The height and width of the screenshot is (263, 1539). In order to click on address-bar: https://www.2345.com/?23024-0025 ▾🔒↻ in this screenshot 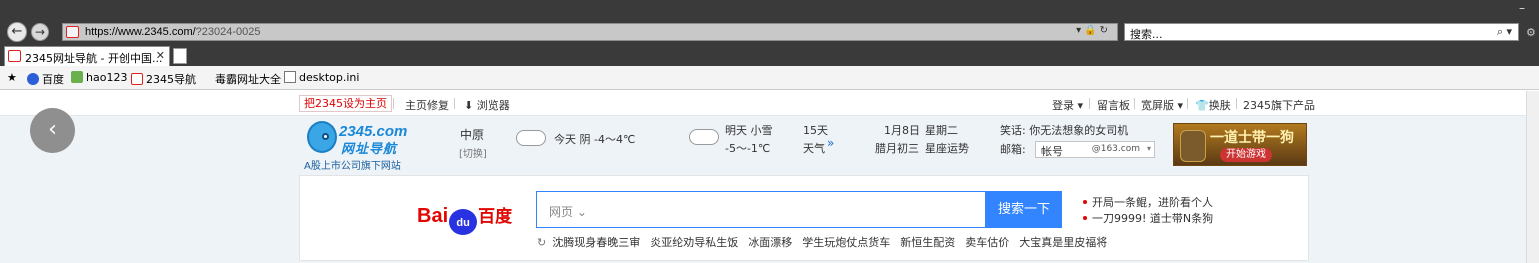, I will do `click(590, 32)`.